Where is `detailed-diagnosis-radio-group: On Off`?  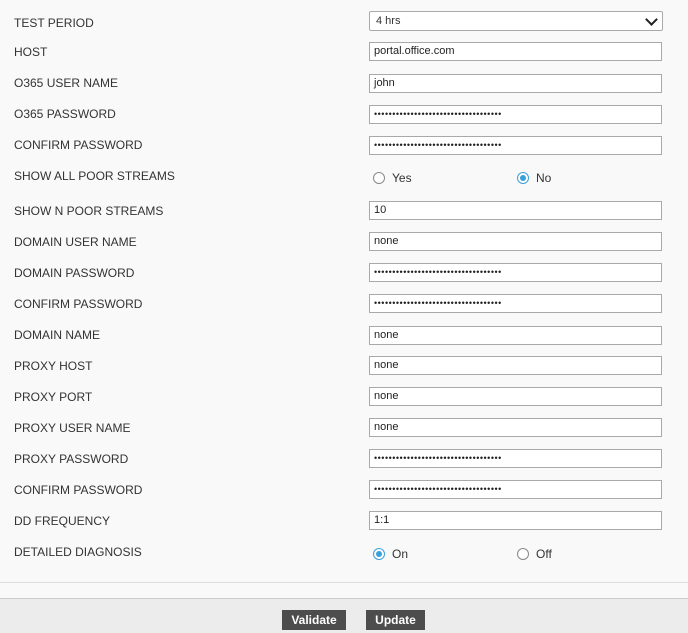
detailed-diagnosis-radio-group: On Off is located at coordinates (518, 556).